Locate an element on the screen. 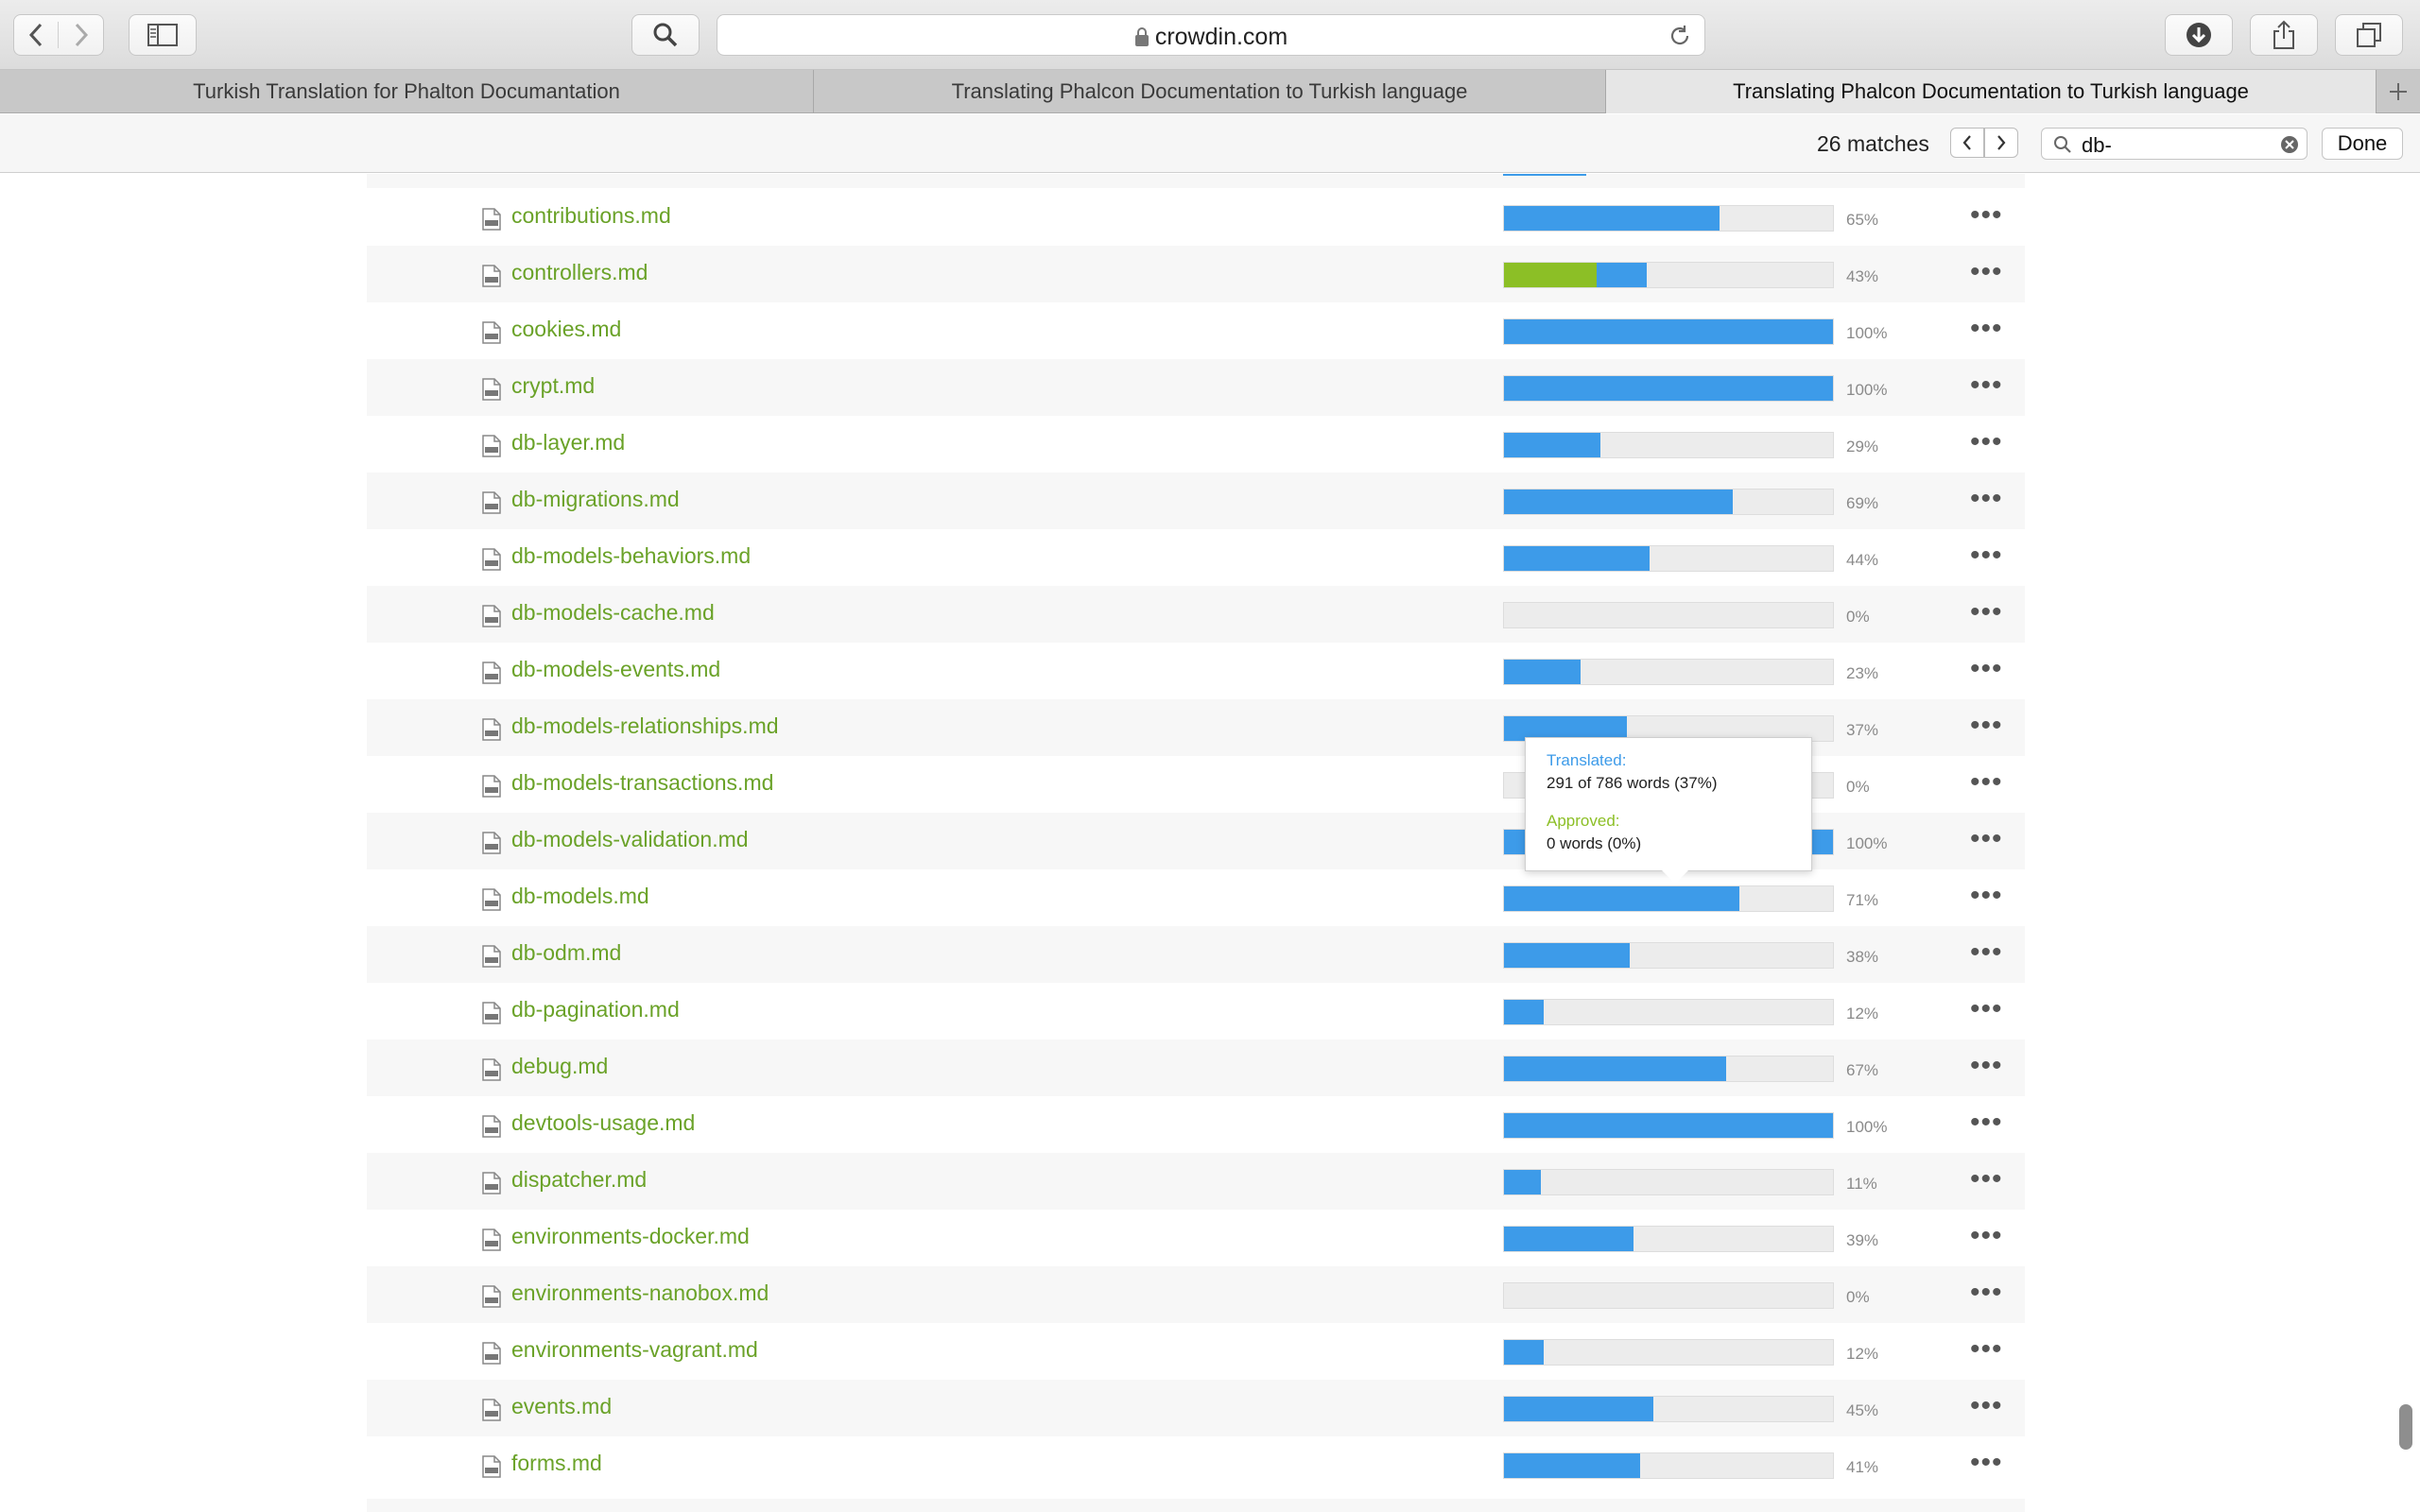  share-button is located at coordinates (2284, 35).